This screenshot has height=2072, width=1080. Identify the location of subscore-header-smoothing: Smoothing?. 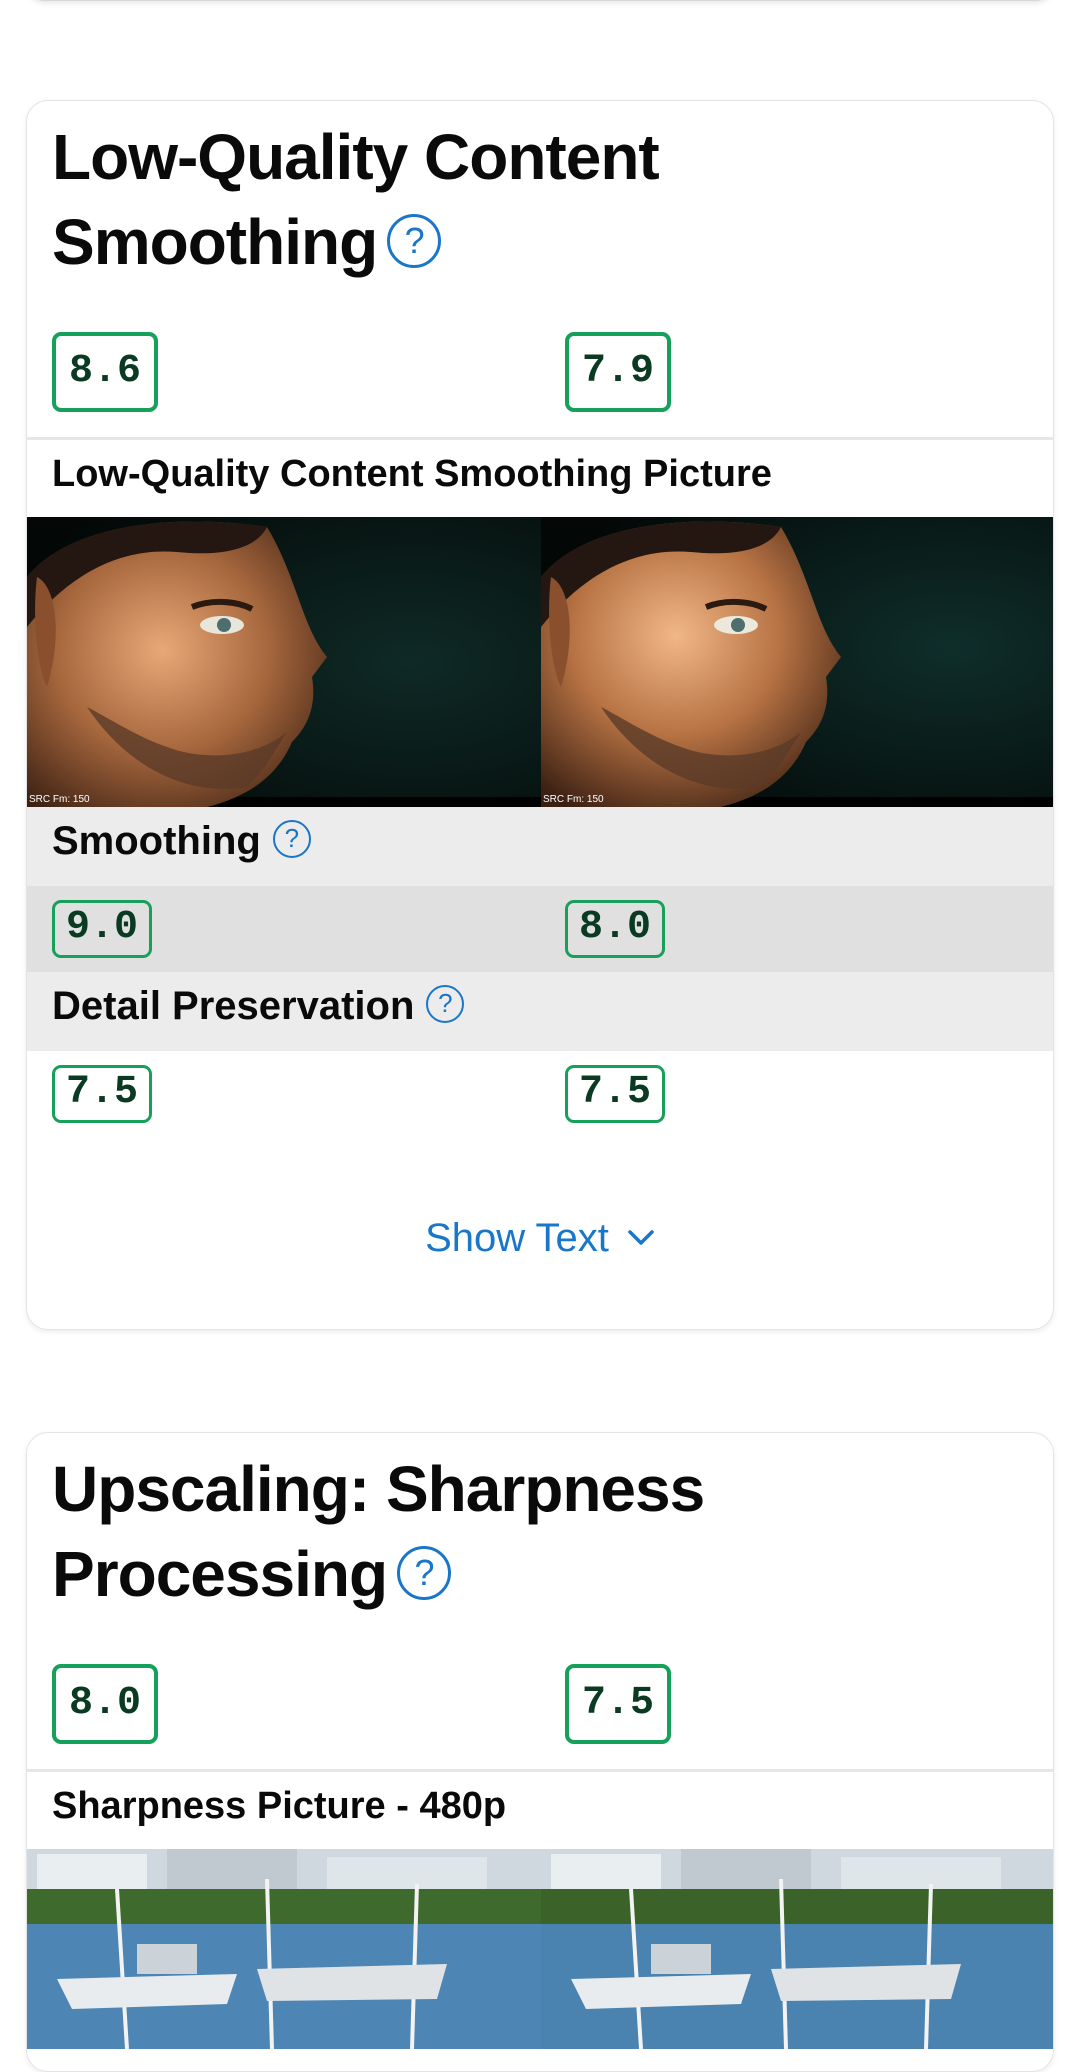
(540, 846).